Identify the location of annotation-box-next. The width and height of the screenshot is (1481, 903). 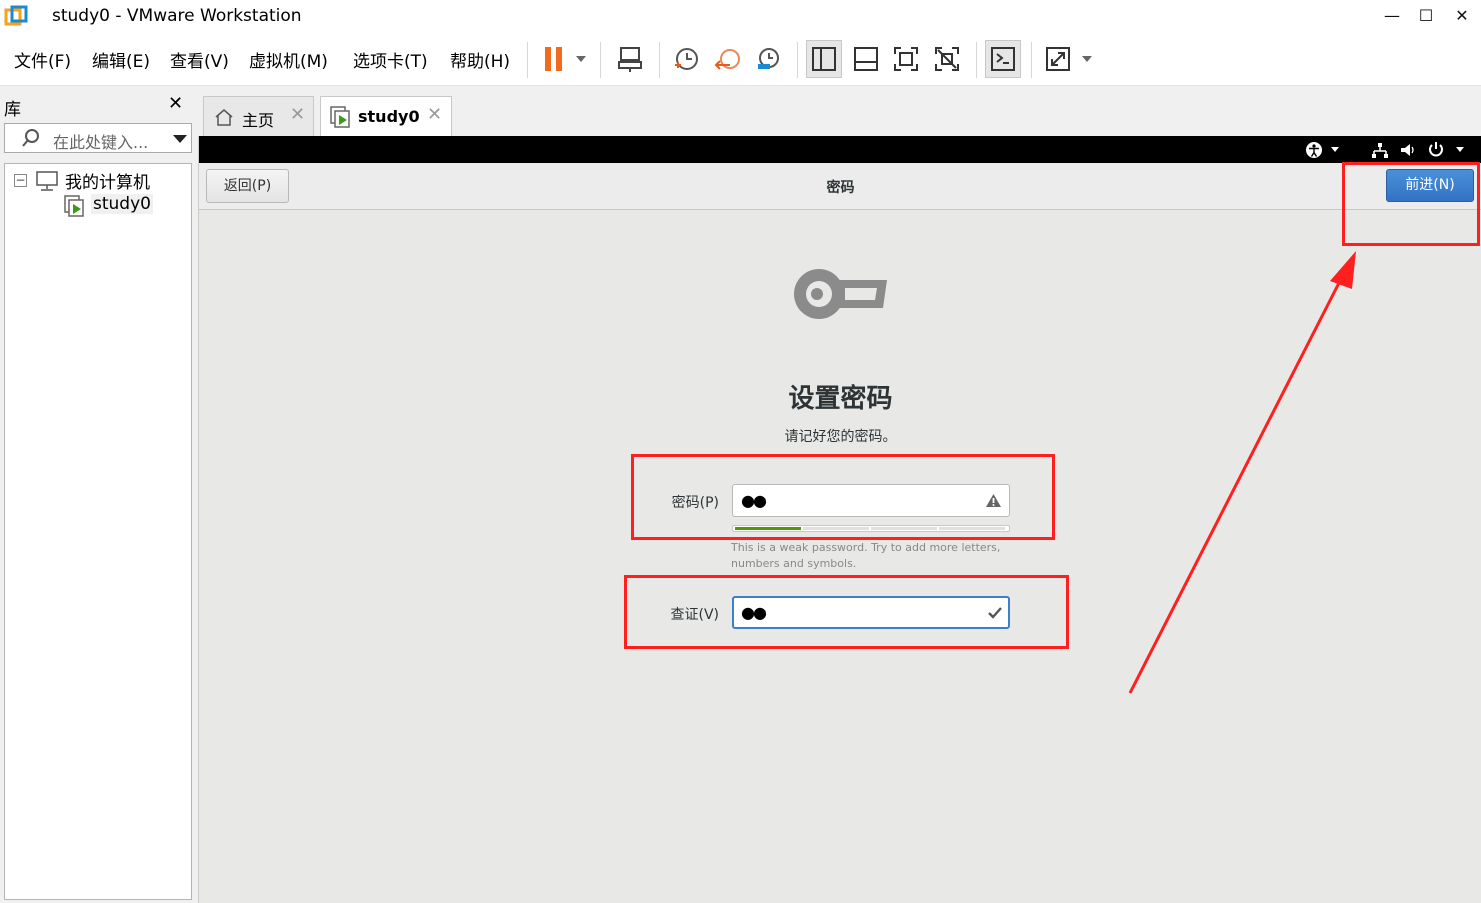
(1411, 204).